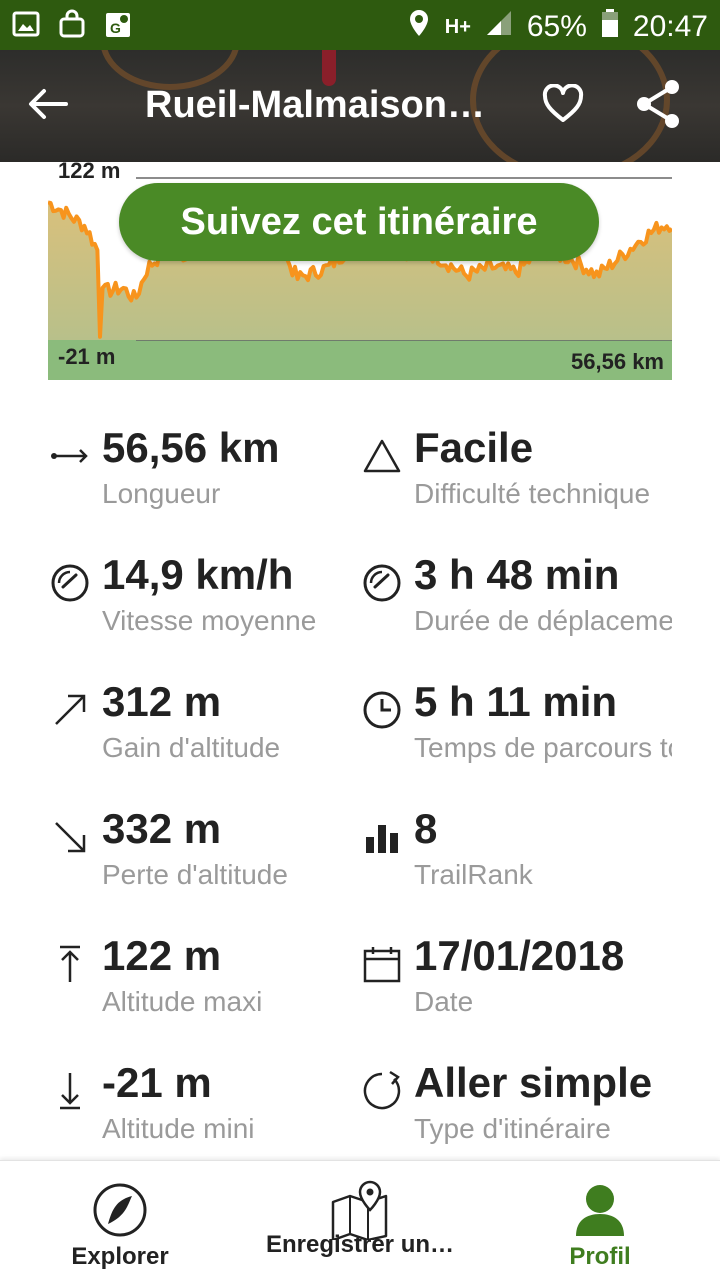  Describe the element at coordinates (473, 874) in the screenshot. I see `stat-label: TrailRank` at that location.